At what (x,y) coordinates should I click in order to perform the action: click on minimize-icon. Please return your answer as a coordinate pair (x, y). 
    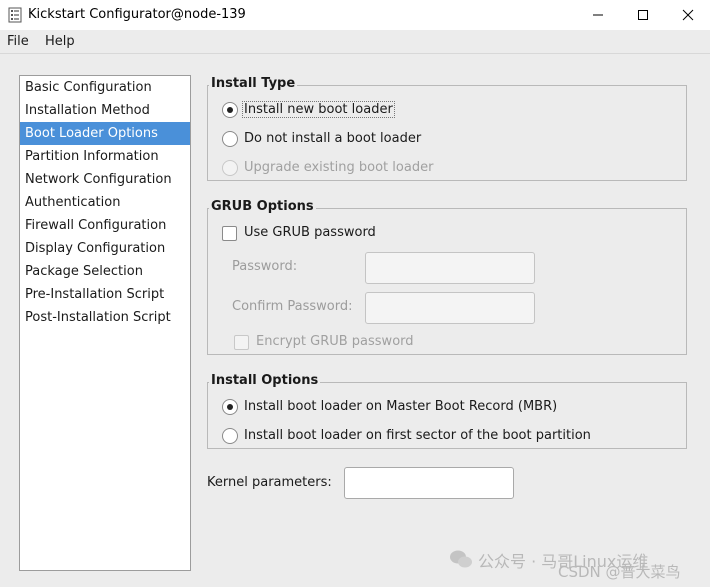
    Looking at the image, I should click on (598, 15).